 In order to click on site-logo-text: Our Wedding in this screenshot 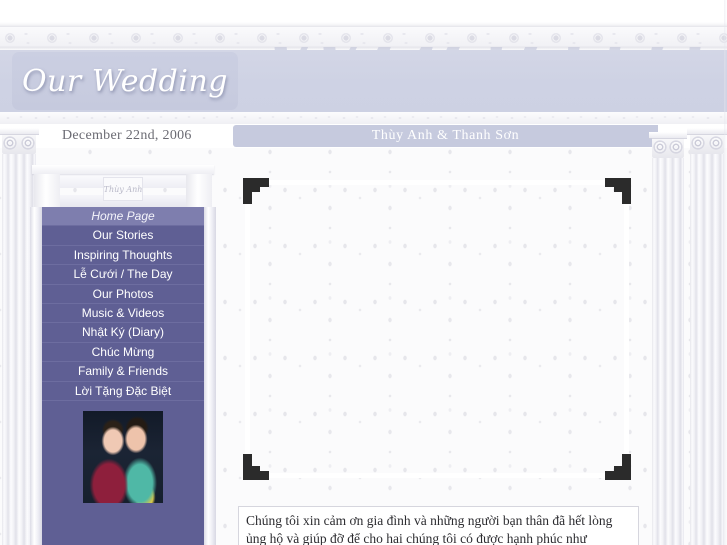, I will do `click(125, 81)`.